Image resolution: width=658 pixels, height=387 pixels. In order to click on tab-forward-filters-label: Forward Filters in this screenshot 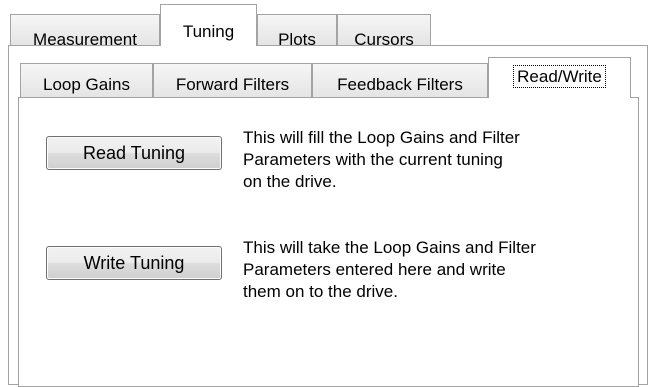, I will do `click(232, 84)`.